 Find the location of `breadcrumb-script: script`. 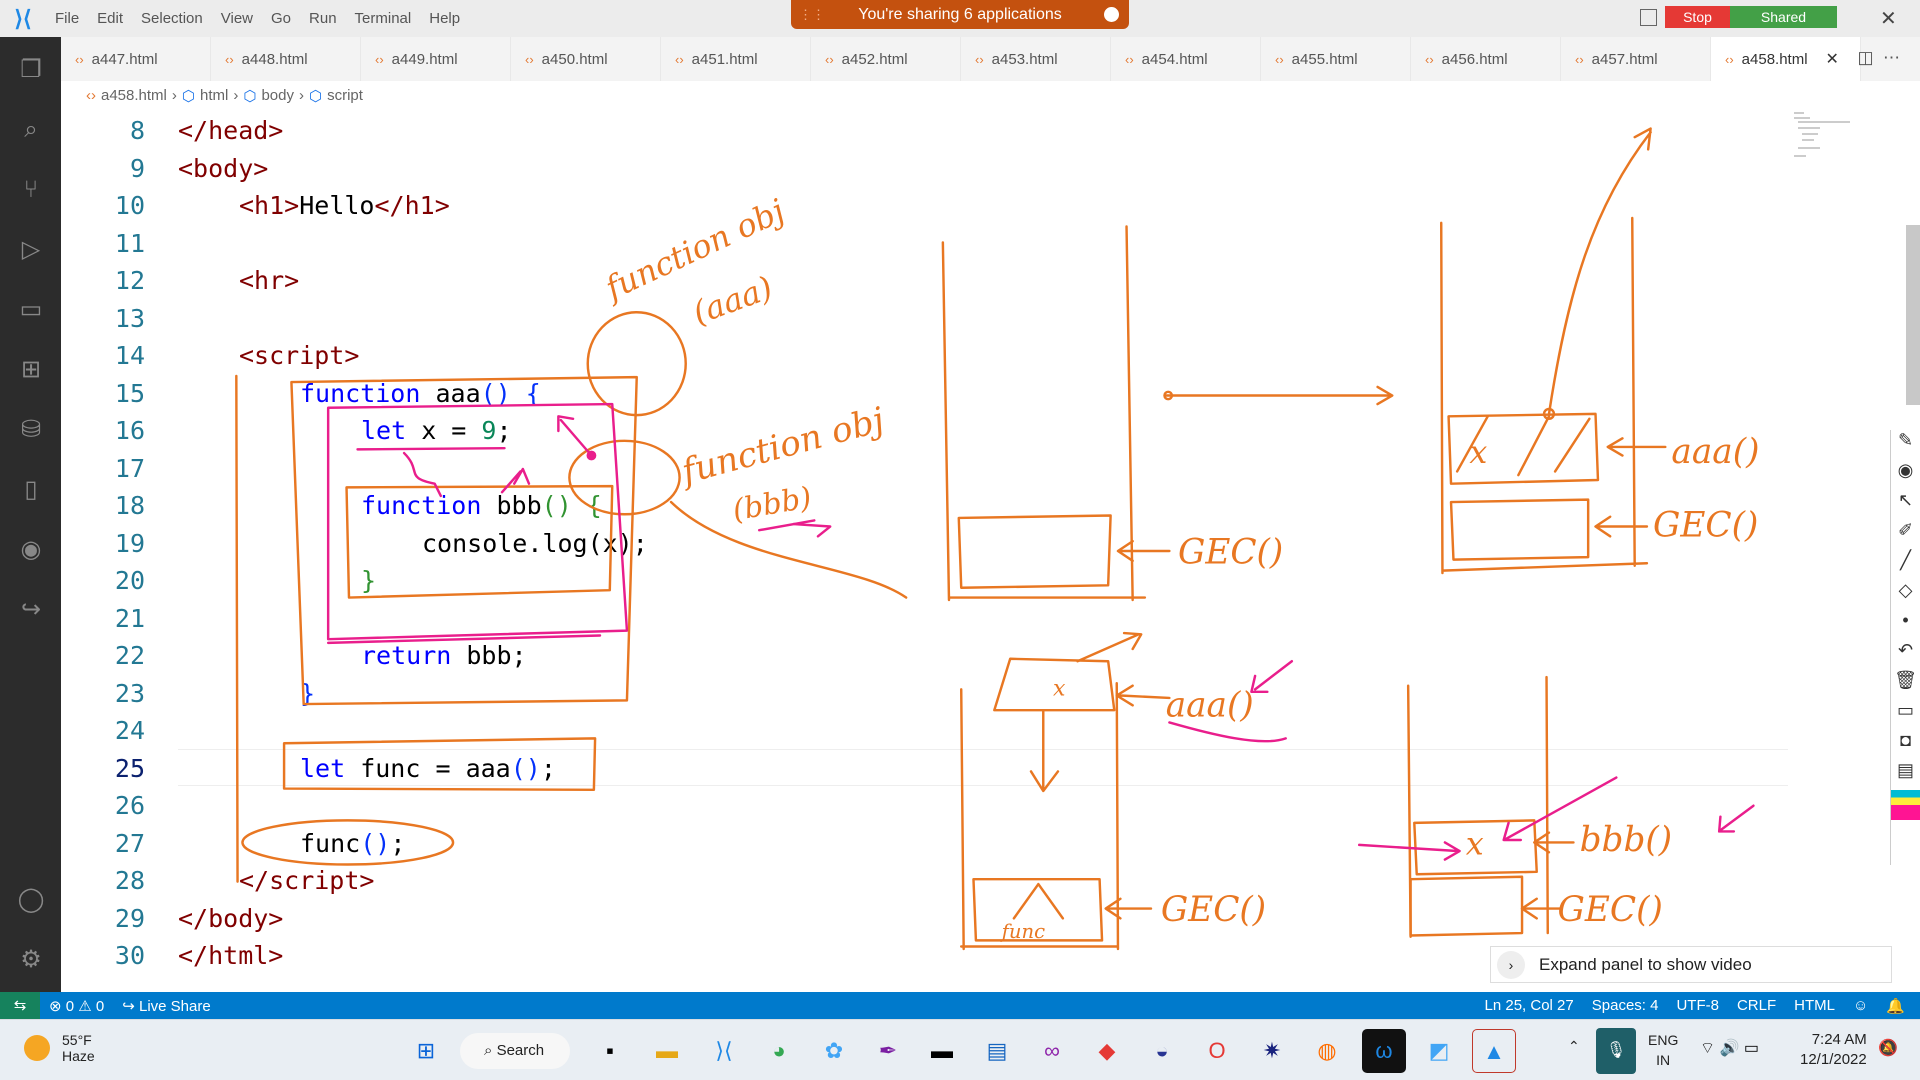

breadcrumb-script: script is located at coordinates (345, 95).